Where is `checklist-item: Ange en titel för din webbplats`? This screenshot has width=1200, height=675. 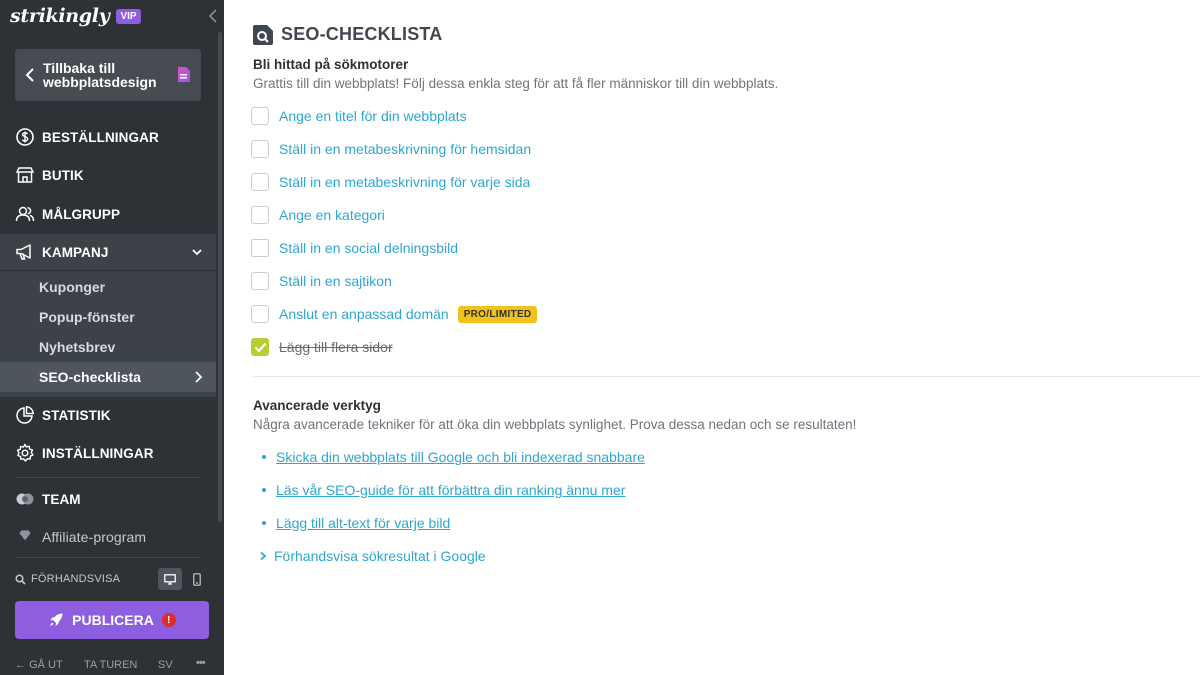
checklist-item: Ange en titel för din webbplats is located at coordinates (359, 116).